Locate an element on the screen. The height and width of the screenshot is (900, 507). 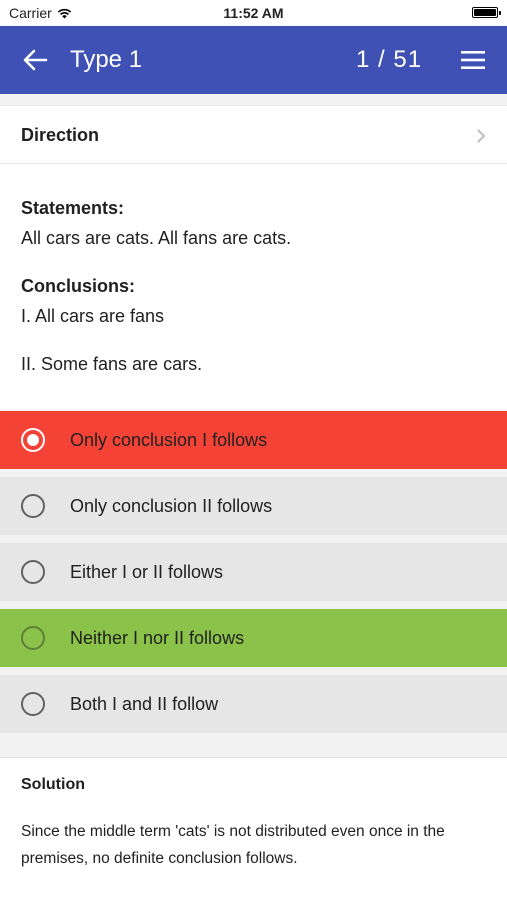
option-5: Both I and II follow is located at coordinates (253, 704).